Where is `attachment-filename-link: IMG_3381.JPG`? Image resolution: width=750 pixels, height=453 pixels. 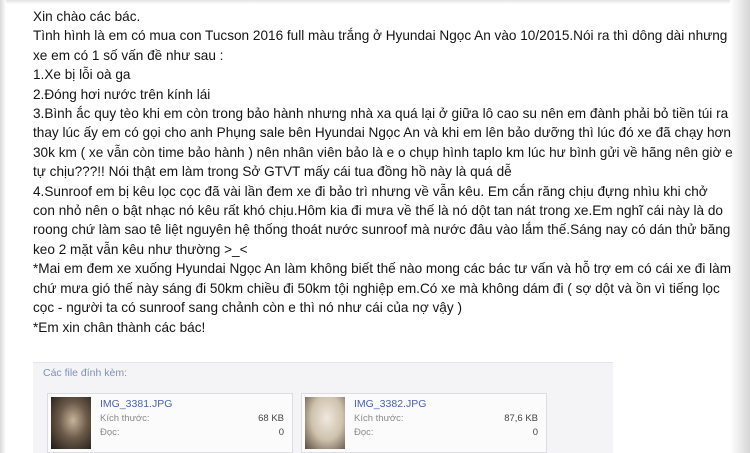
attachment-filename-link: IMG_3381.JPG is located at coordinates (136, 404).